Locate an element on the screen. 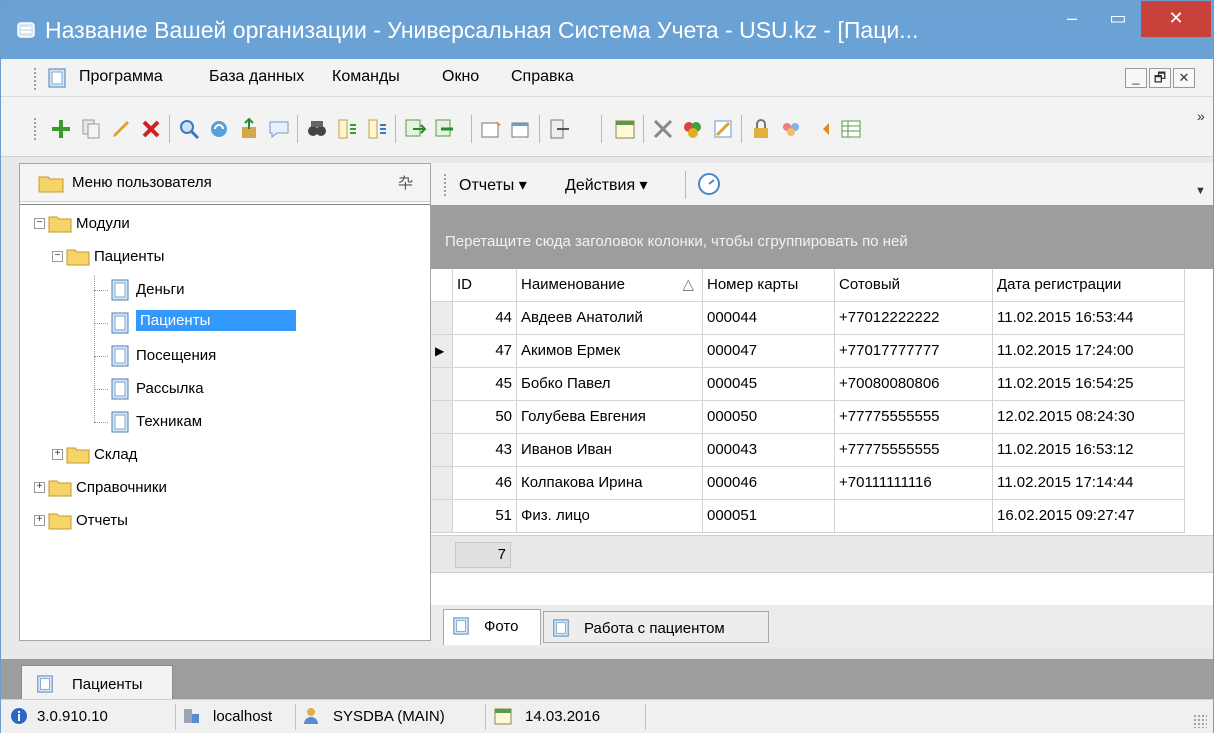 The height and width of the screenshot is (733, 1214). menu-database: База данных is located at coordinates (256, 77).